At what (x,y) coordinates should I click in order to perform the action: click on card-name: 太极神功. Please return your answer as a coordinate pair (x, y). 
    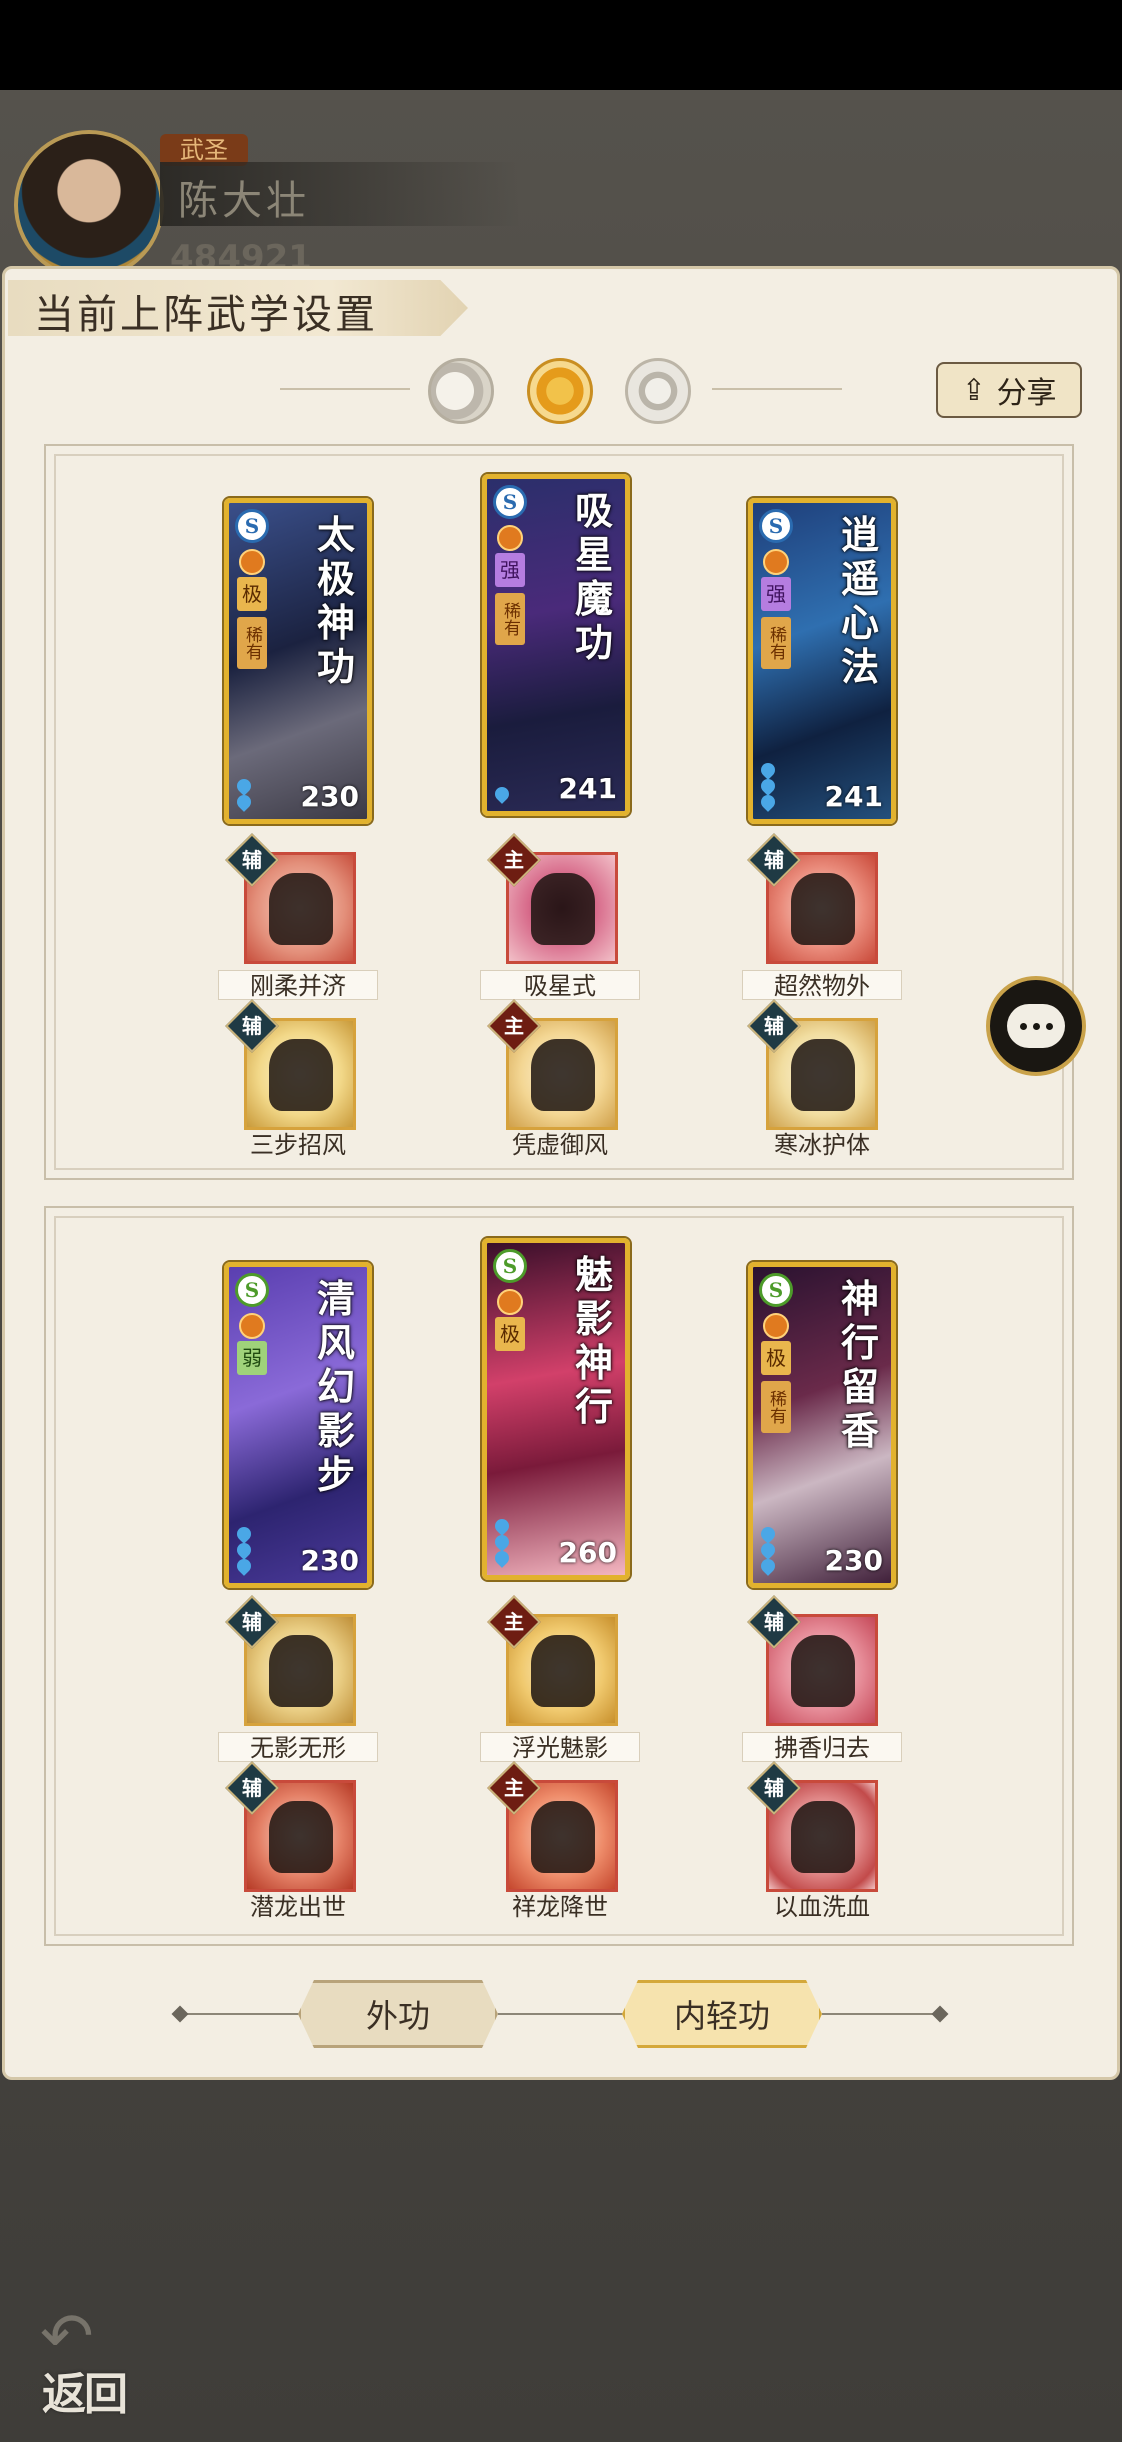
    Looking at the image, I should click on (335, 600).